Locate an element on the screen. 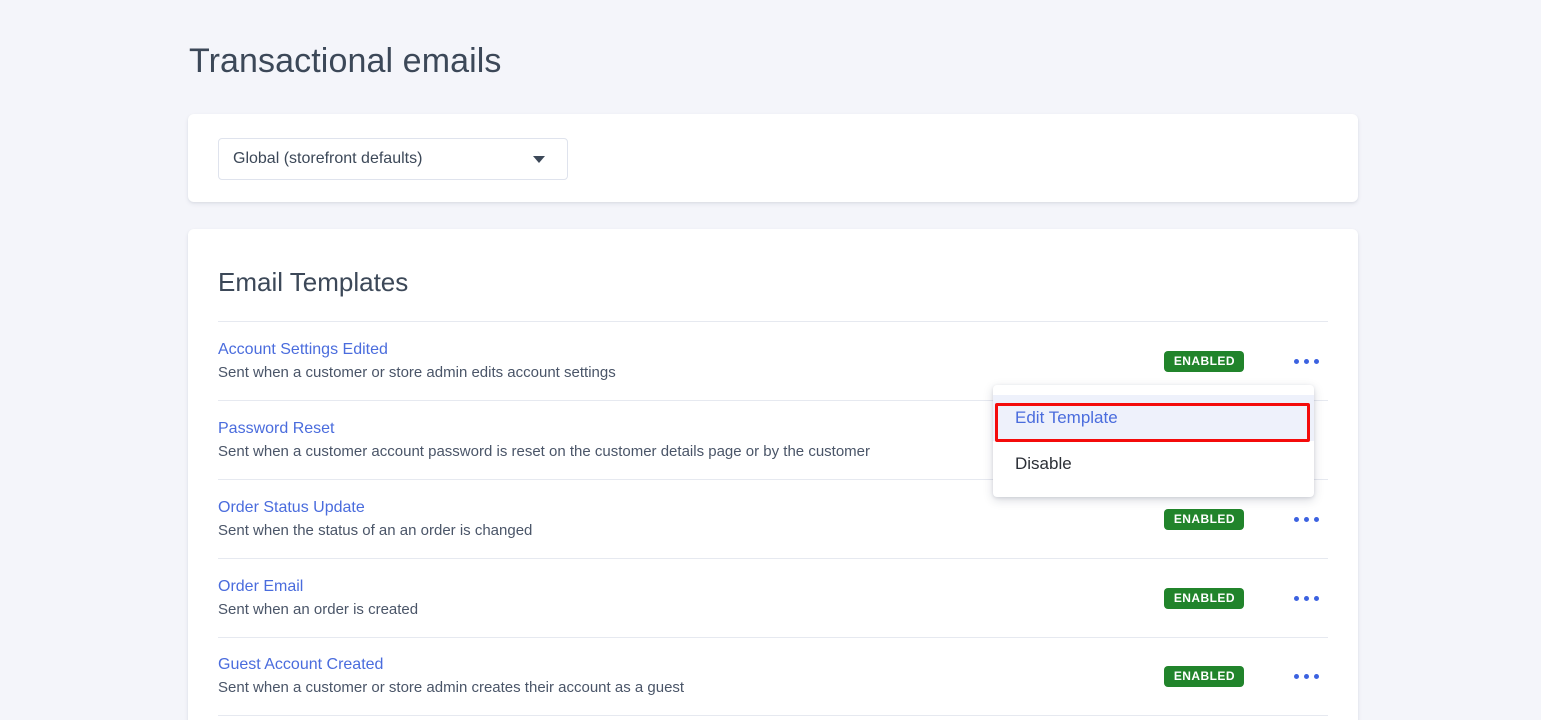  store-scope-select-box: Global (storefront defaults) is located at coordinates (393, 159).